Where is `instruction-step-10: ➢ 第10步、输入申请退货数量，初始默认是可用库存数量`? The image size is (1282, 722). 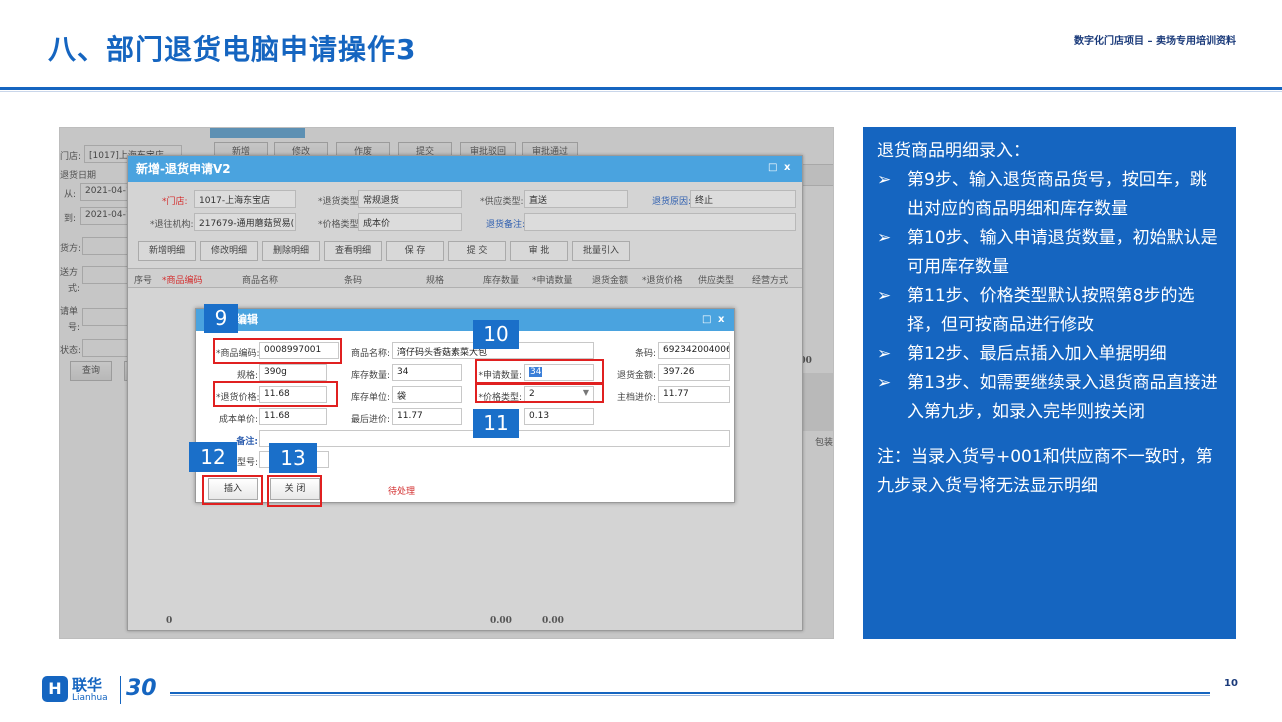 instruction-step-10: ➢ 第10步、输入申请退货数量，初始默认是可用库存数量 is located at coordinates (1049, 253).